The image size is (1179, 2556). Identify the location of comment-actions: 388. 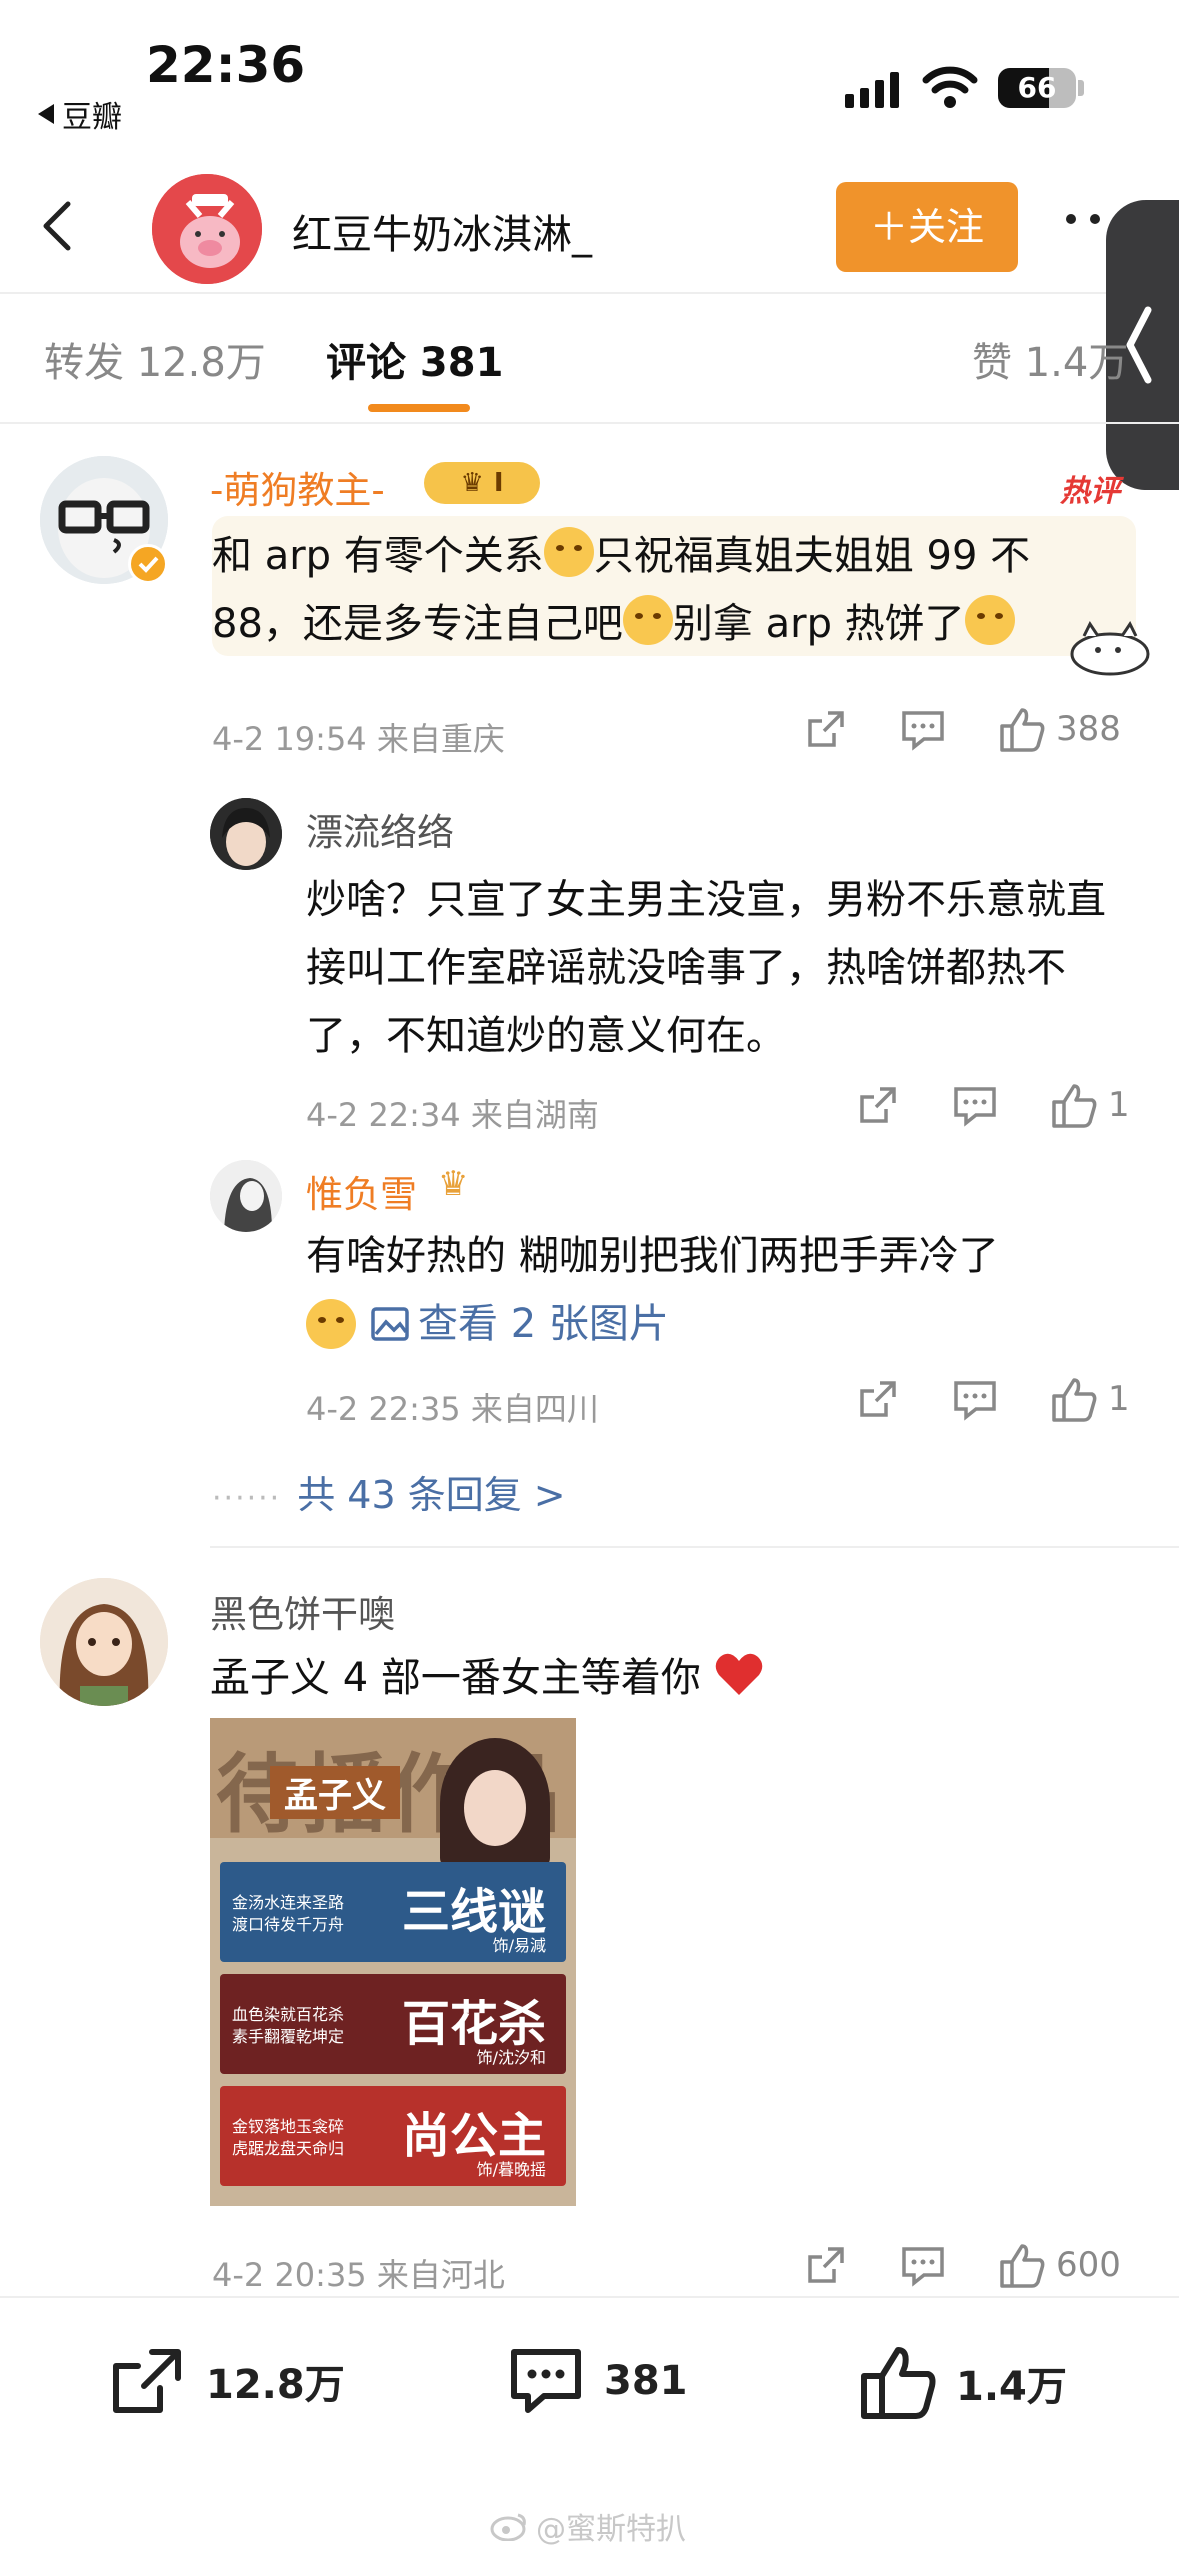
(962, 729).